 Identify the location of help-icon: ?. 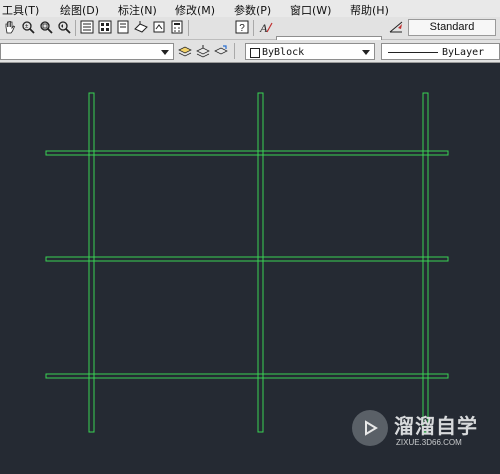
(242, 27).